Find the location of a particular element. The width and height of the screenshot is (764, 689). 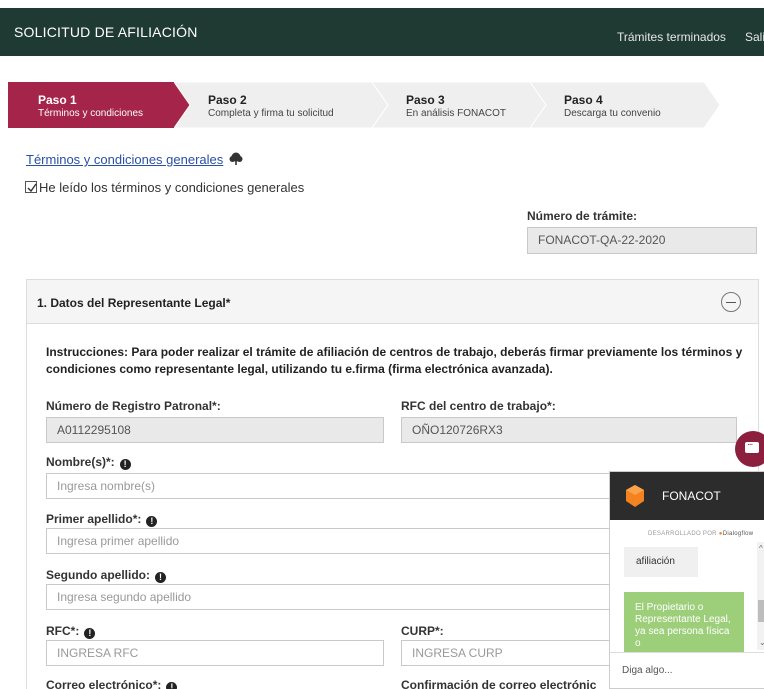

chevron-up-icon: ^ is located at coordinates (761, 548).